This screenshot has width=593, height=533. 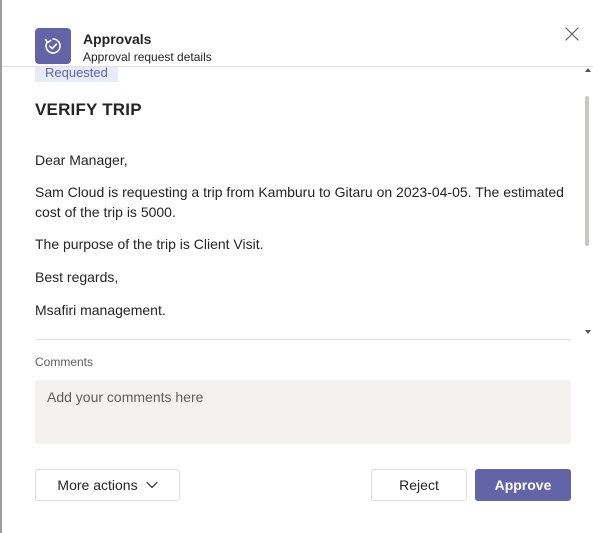 What do you see at coordinates (572, 34) in the screenshot?
I see `close-icon` at bounding box center [572, 34].